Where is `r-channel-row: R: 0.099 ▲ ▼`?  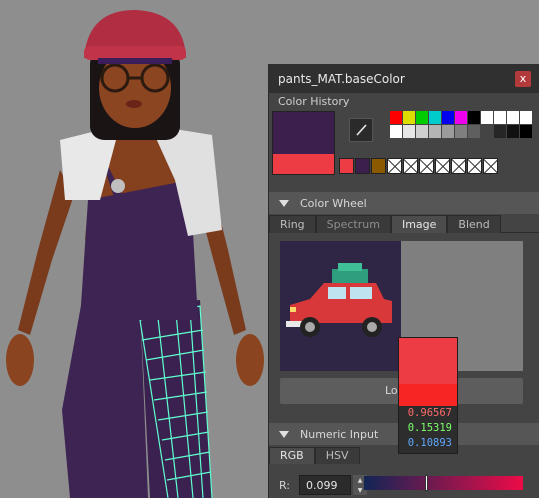 r-channel-row: R: 0.099 ▲ ▼ is located at coordinates (323, 485).